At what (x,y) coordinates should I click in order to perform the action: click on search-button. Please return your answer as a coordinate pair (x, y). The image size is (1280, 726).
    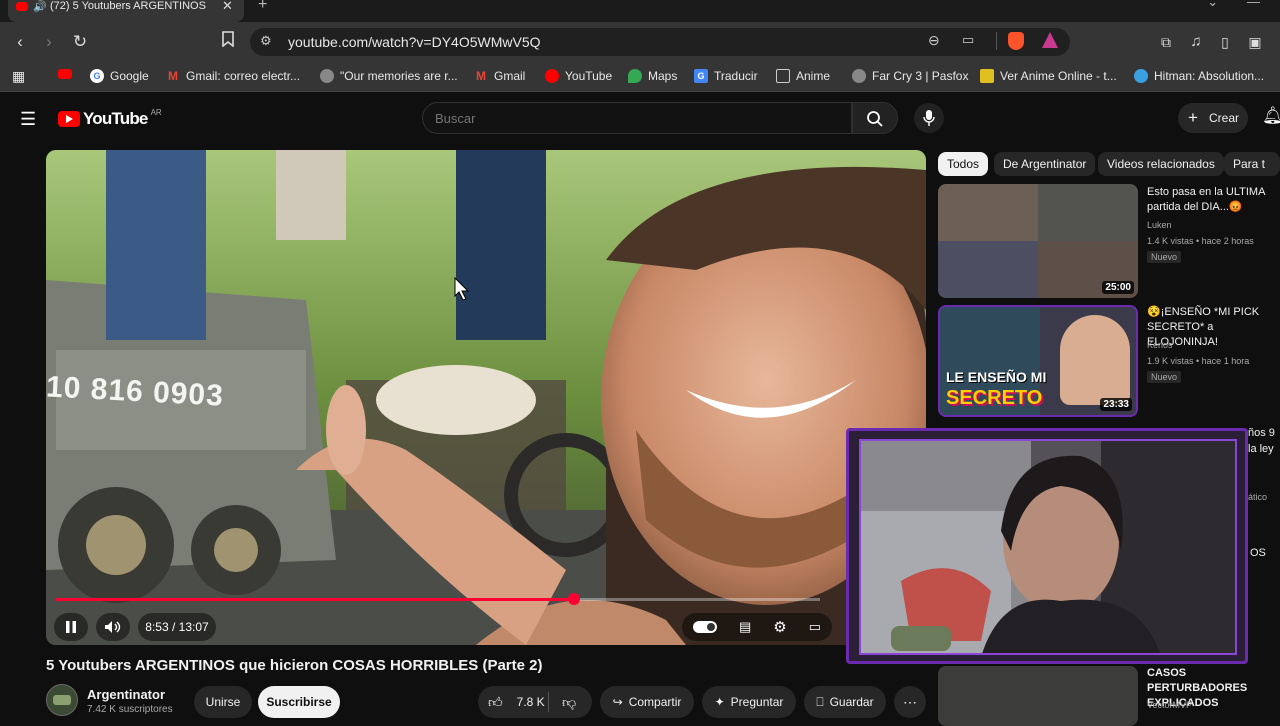
    Looking at the image, I should click on (875, 118).